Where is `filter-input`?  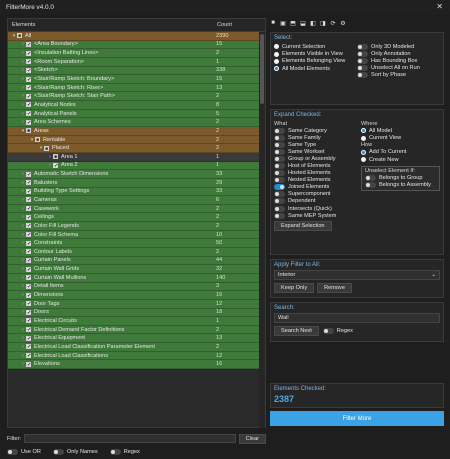
filter-input is located at coordinates (129, 438).